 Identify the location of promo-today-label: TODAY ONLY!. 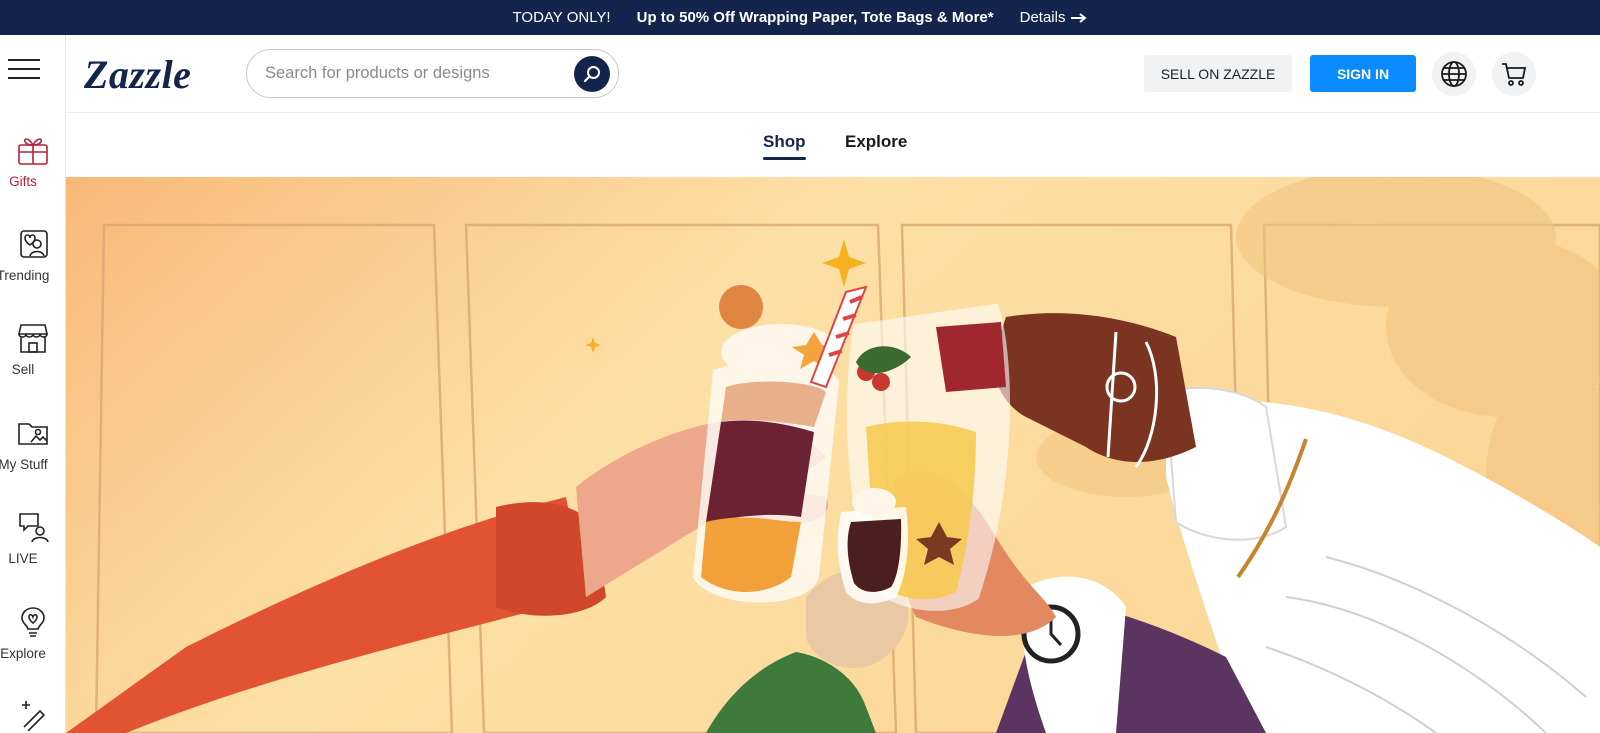
(561, 17).